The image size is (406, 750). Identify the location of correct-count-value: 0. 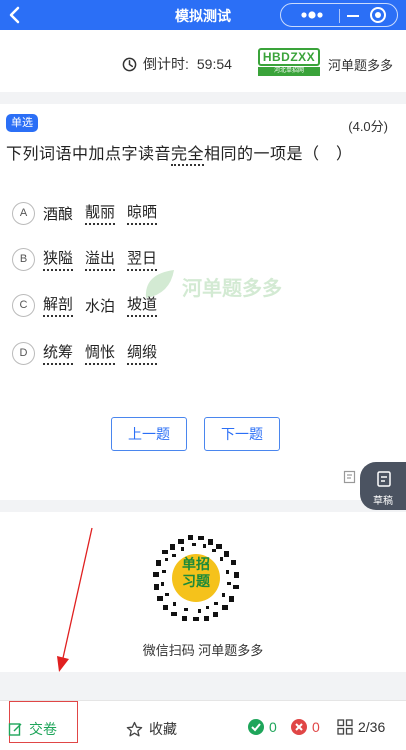
(273, 727).